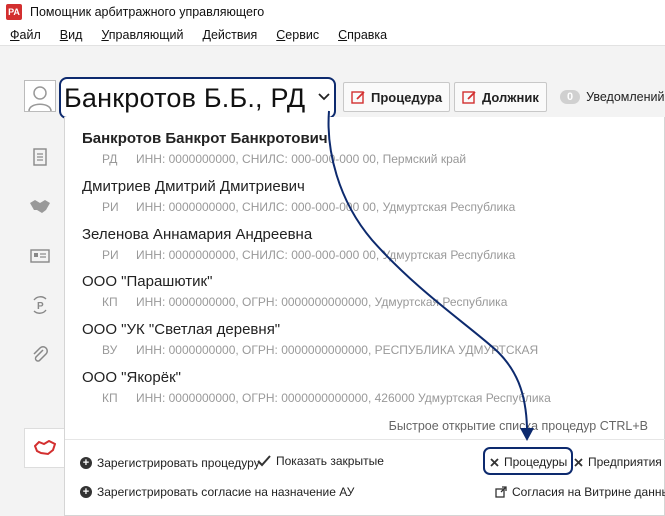  I want to click on checkmark-icon, so click(264, 461).